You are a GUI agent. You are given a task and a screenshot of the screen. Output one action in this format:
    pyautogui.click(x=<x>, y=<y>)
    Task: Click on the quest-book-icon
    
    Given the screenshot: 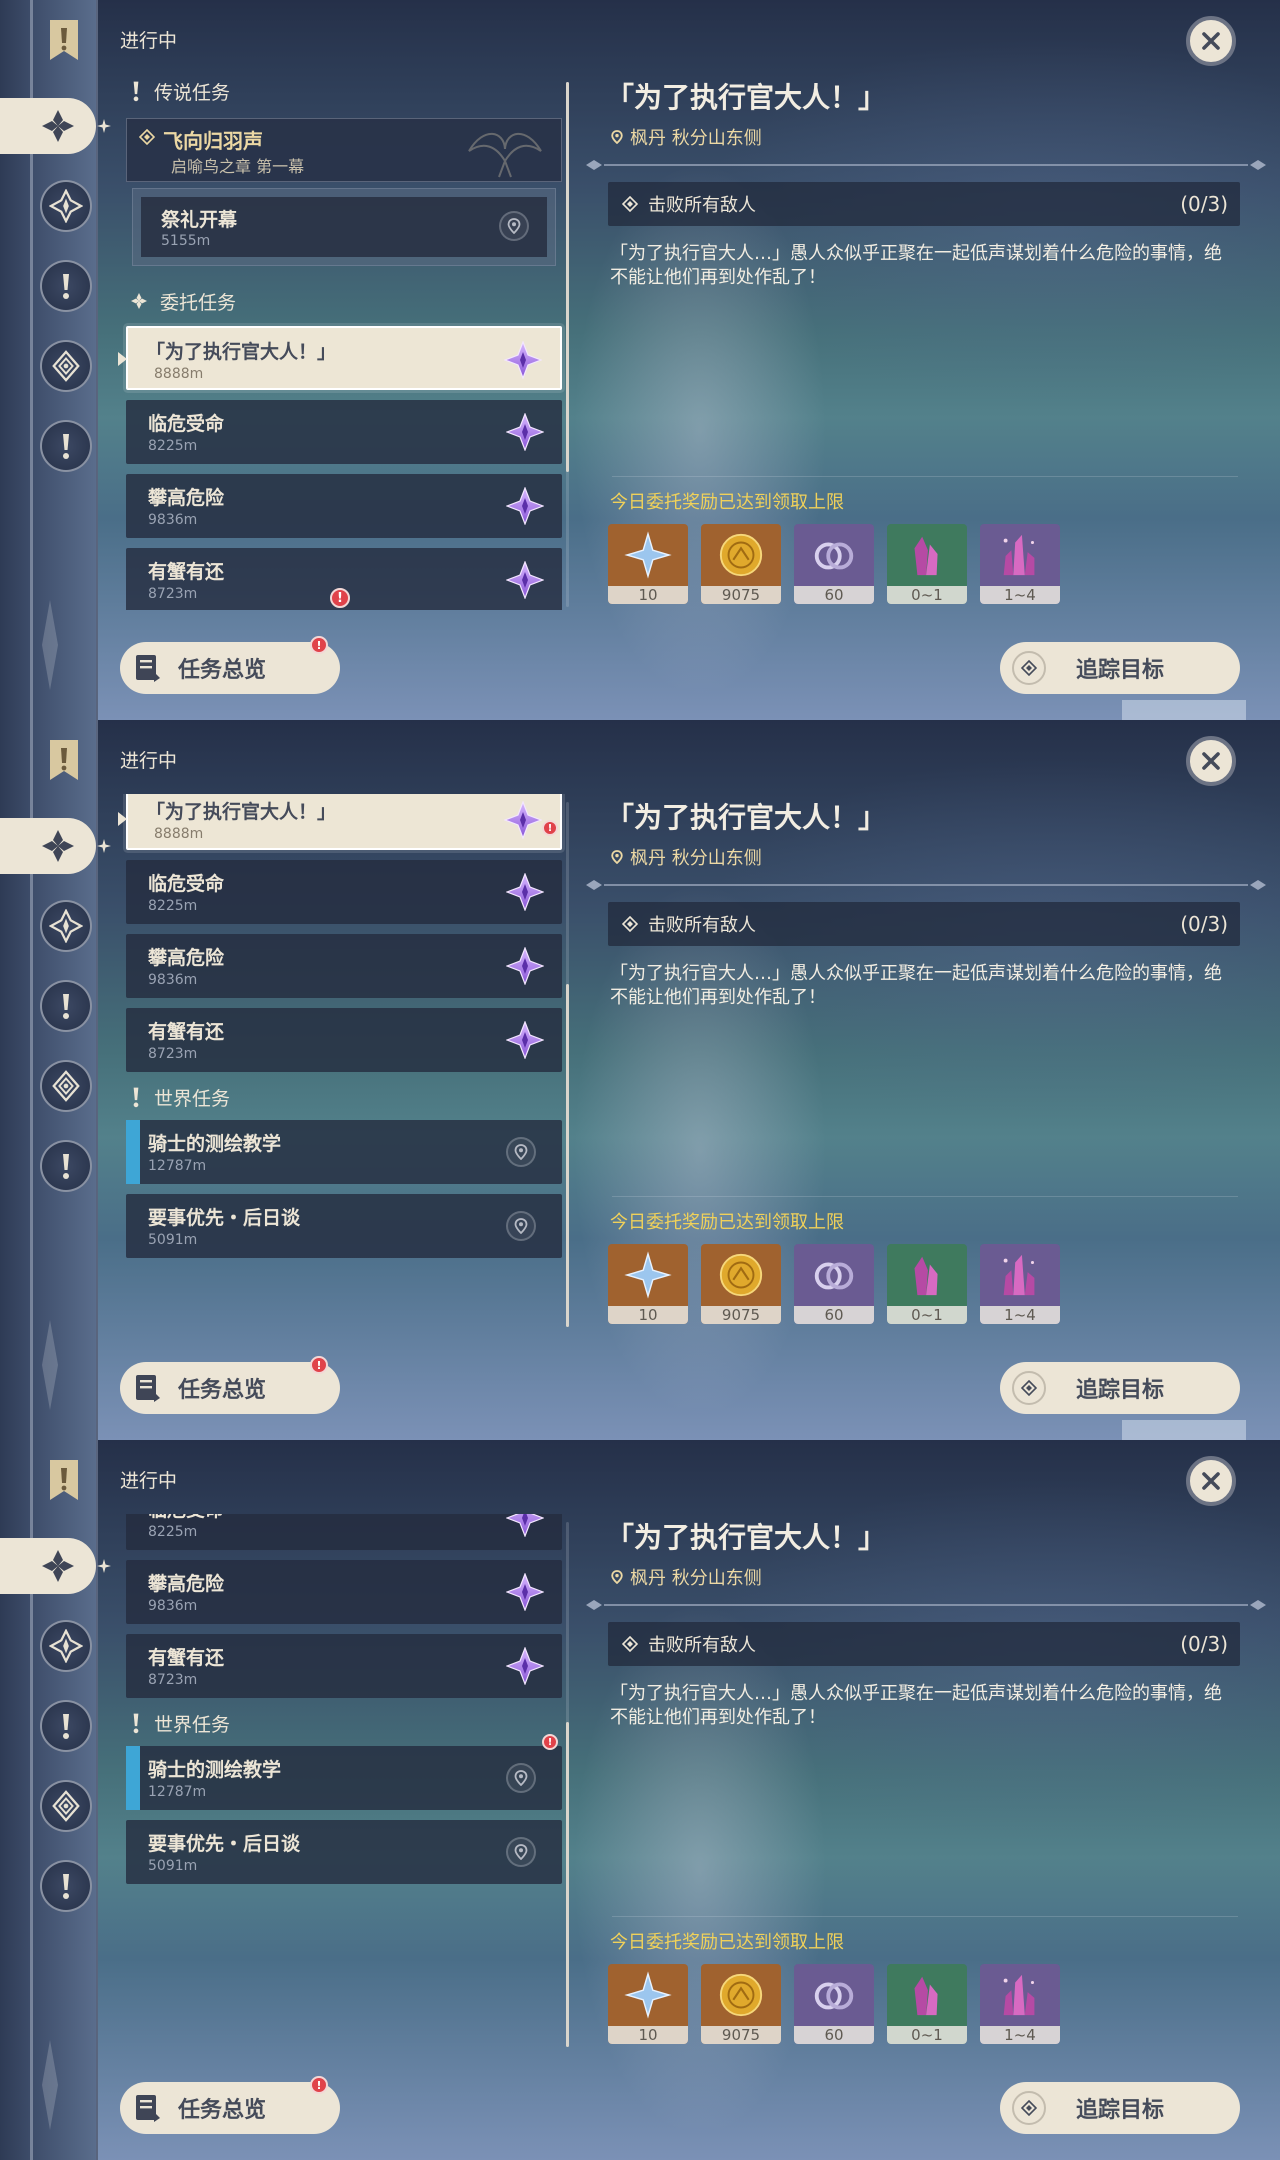 What is the action you would take?
    pyautogui.click(x=148, y=1388)
    